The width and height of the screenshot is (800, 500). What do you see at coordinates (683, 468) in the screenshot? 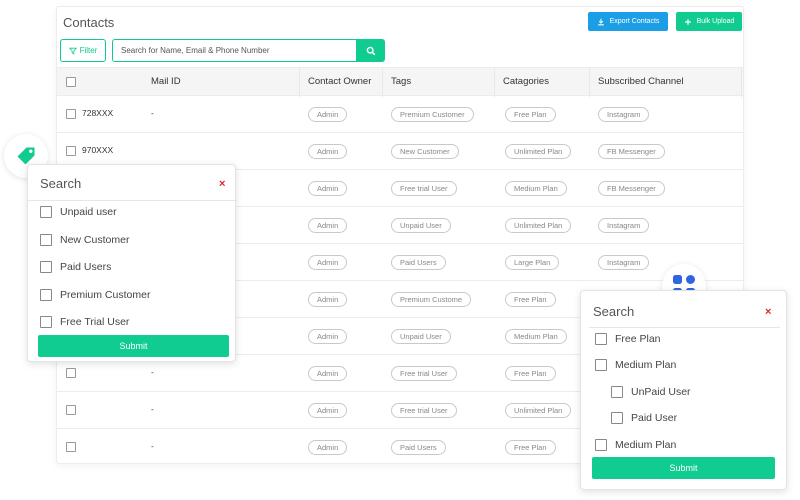
I see `category-submit-button: Submit` at bounding box center [683, 468].